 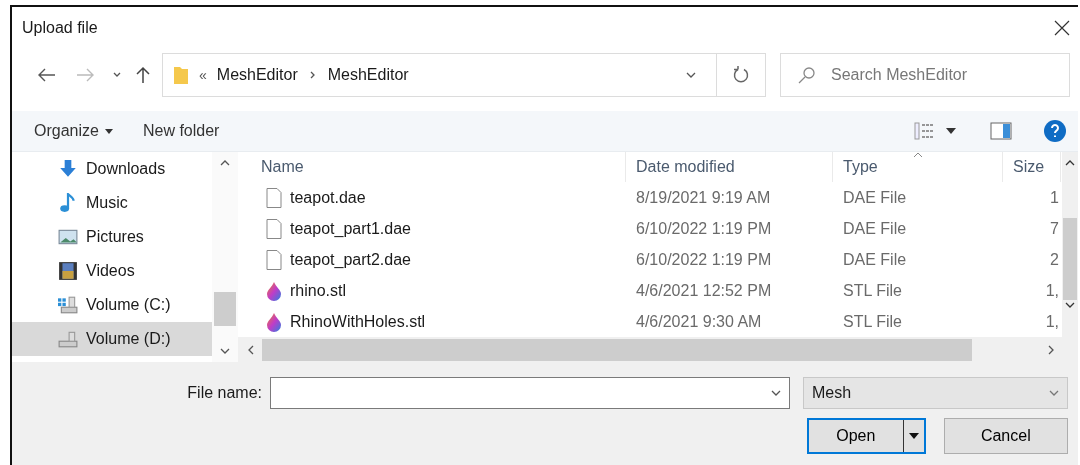 What do you see at coordinates (251, 349) in the screenshot?
I see `scroll-left-icon` at bounding box center [251, 349].